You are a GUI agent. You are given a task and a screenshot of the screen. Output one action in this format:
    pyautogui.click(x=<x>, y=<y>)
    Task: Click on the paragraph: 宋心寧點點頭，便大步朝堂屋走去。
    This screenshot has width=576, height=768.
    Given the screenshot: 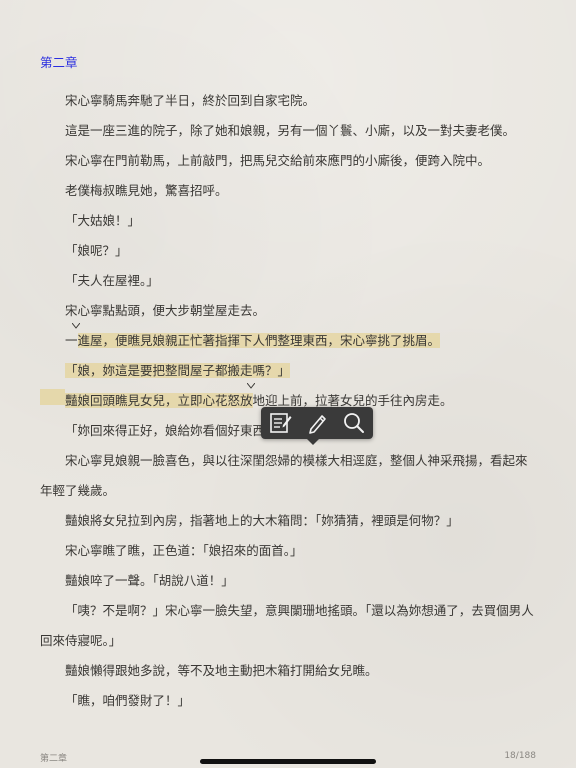 What is the action you would take?
    pyautogui.click(x=165, y=310)
    